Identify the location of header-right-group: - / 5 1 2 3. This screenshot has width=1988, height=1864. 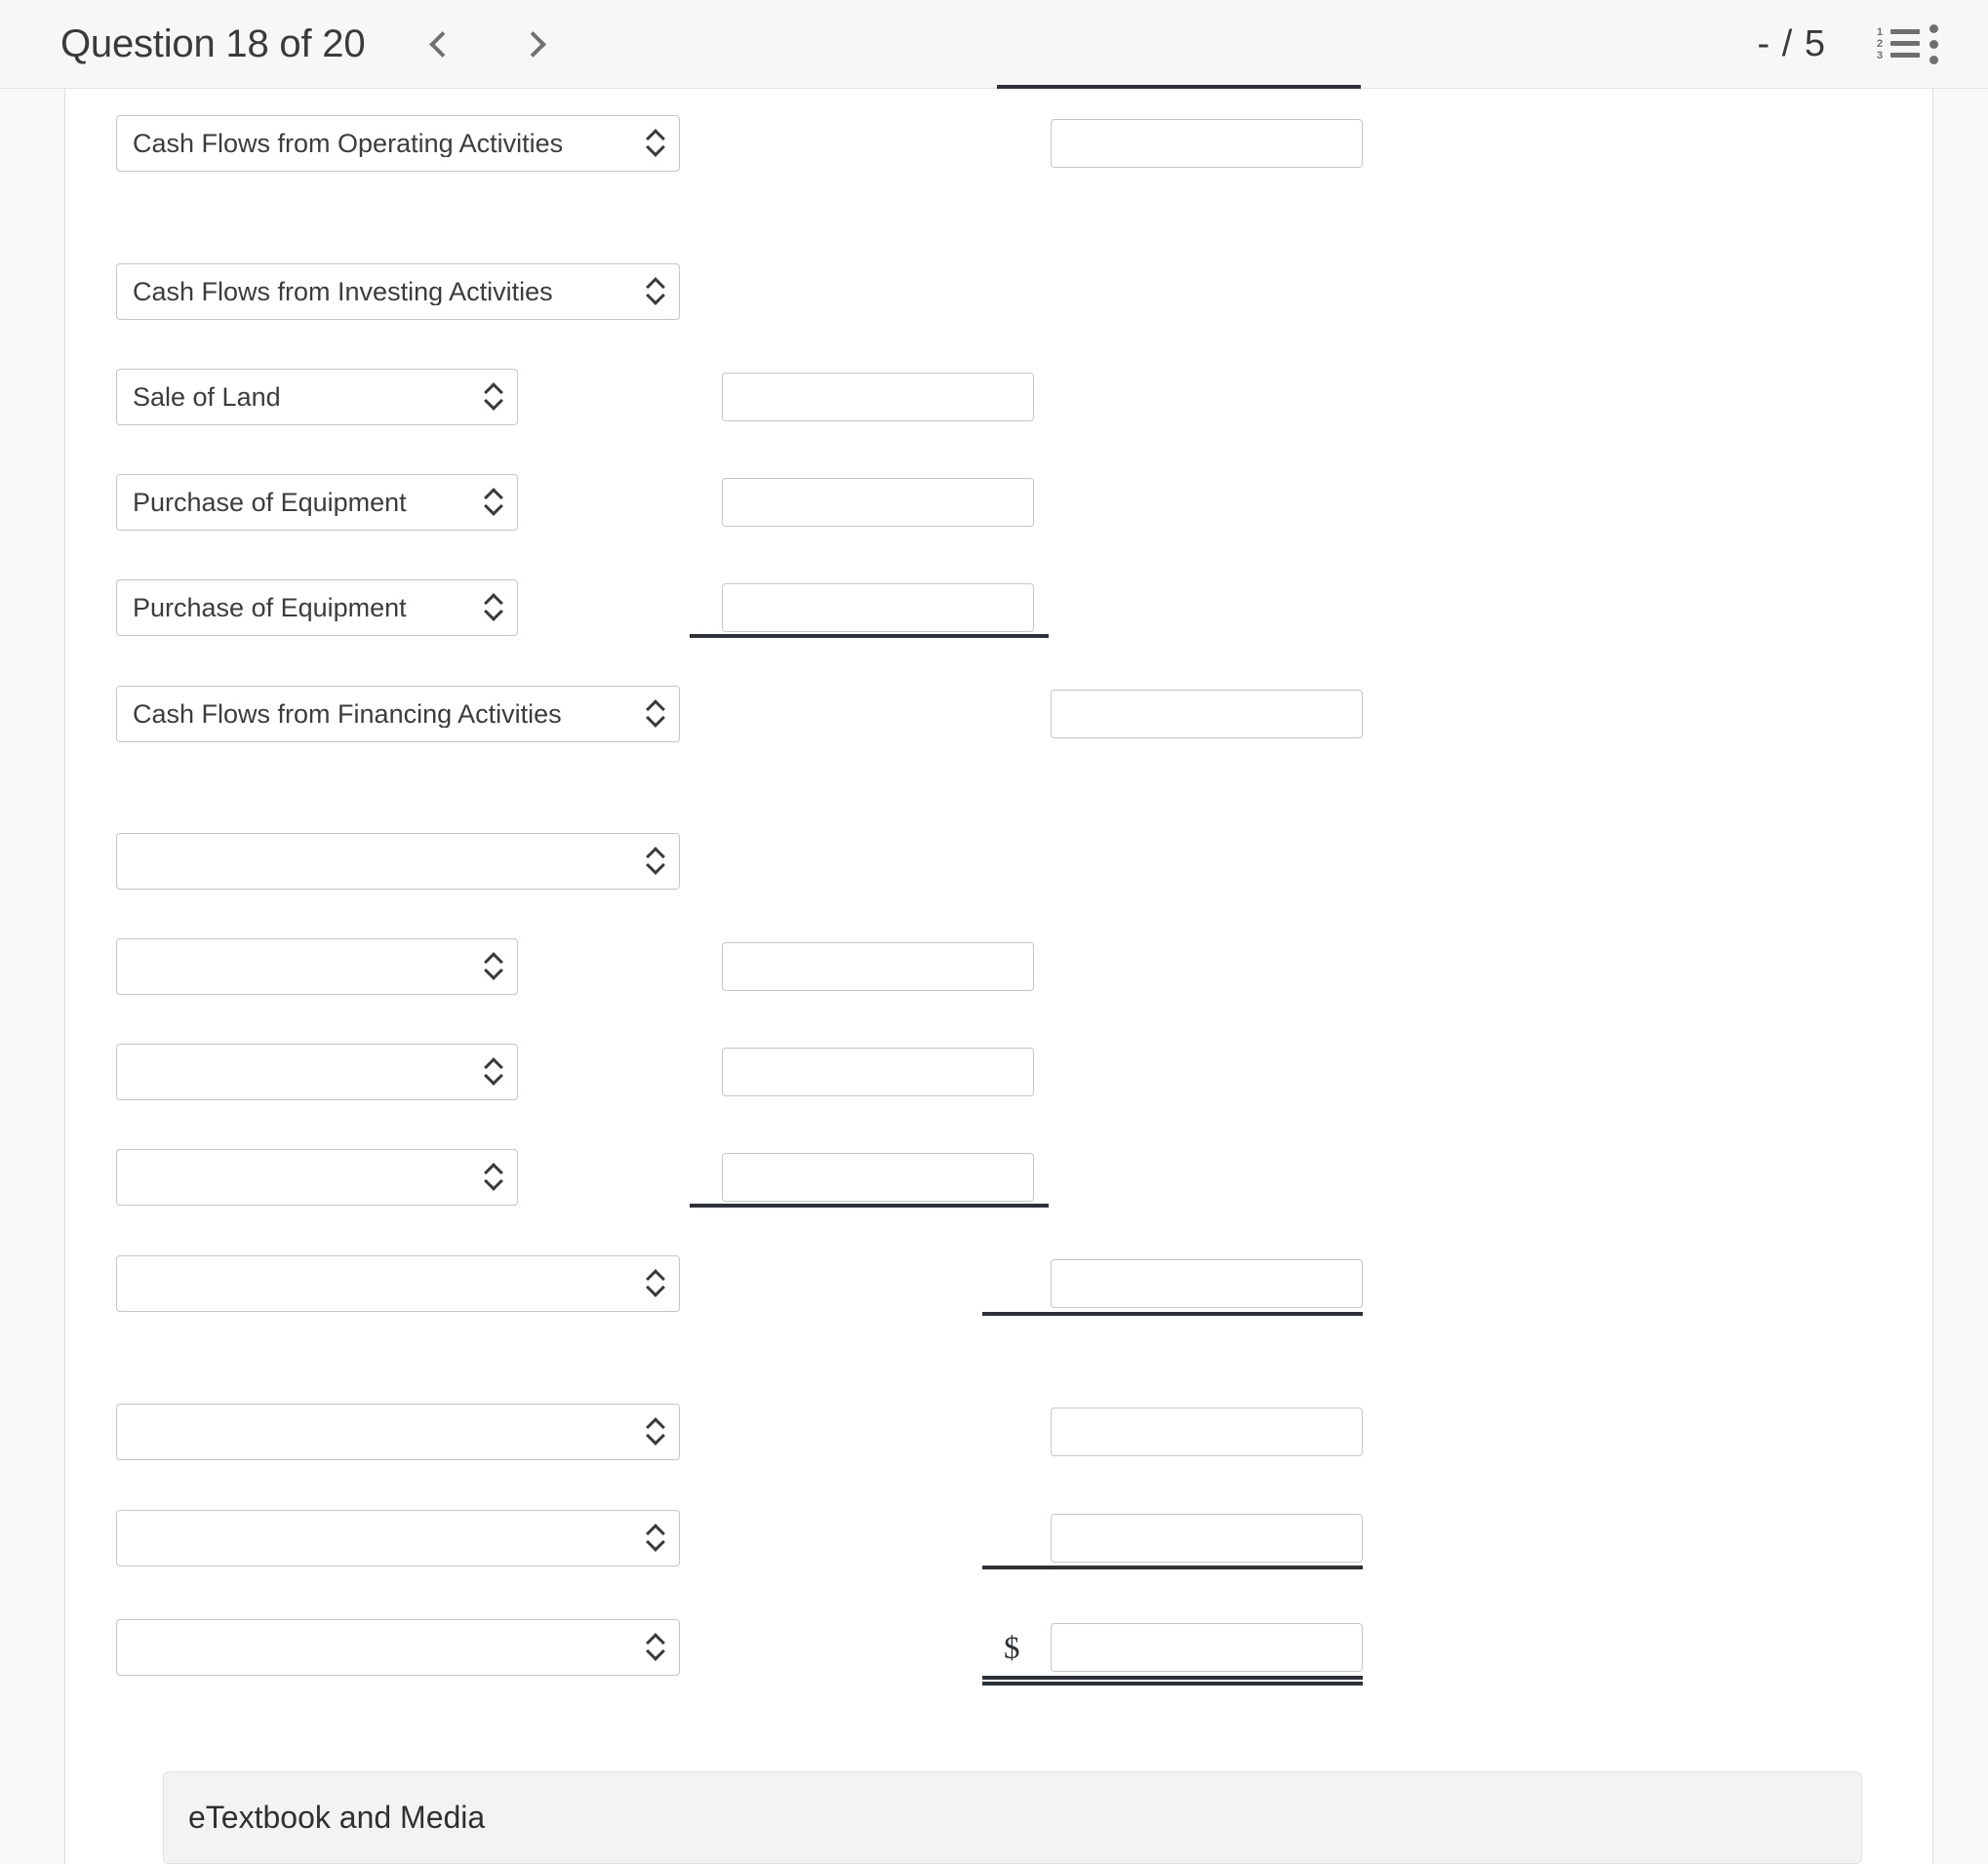
(1847, 44).